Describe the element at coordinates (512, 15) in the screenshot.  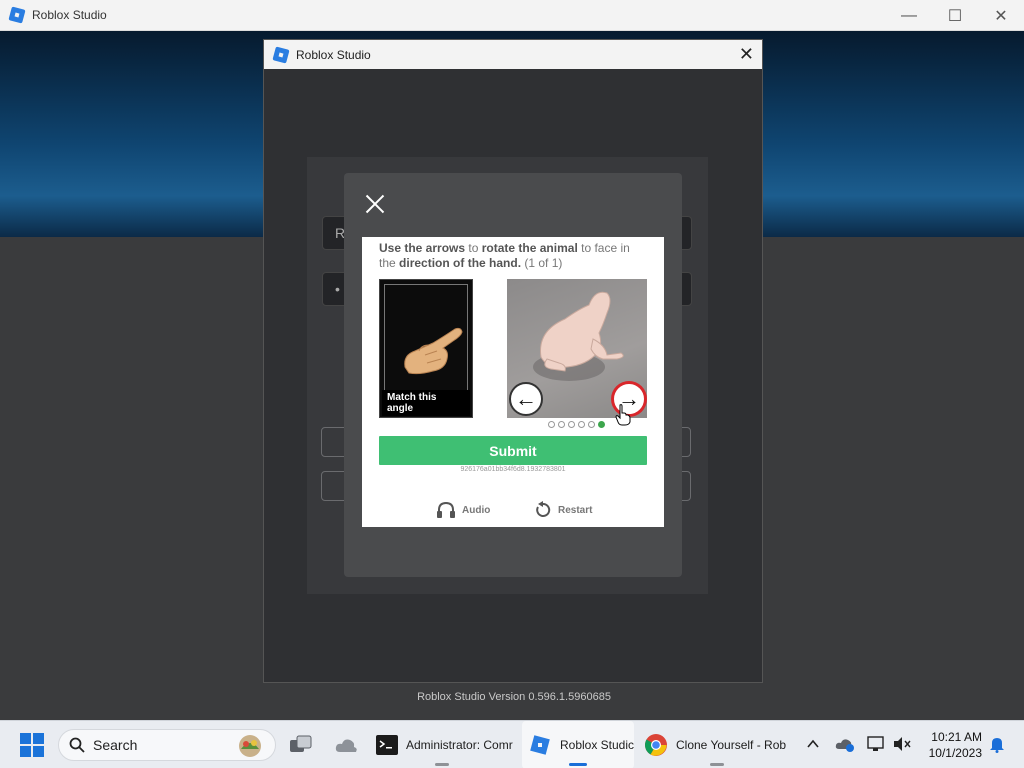
I see `main-titlebar: Roblox Studio — ☐ ✕` at that location.